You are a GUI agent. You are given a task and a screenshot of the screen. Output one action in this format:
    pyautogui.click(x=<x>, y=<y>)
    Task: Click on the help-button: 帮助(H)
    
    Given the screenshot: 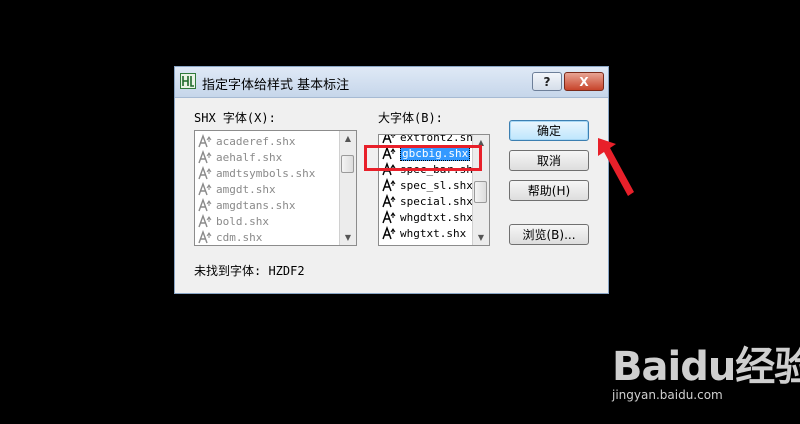 What is the action you would take?
    pyautogui.click(x=549, y=190)
    